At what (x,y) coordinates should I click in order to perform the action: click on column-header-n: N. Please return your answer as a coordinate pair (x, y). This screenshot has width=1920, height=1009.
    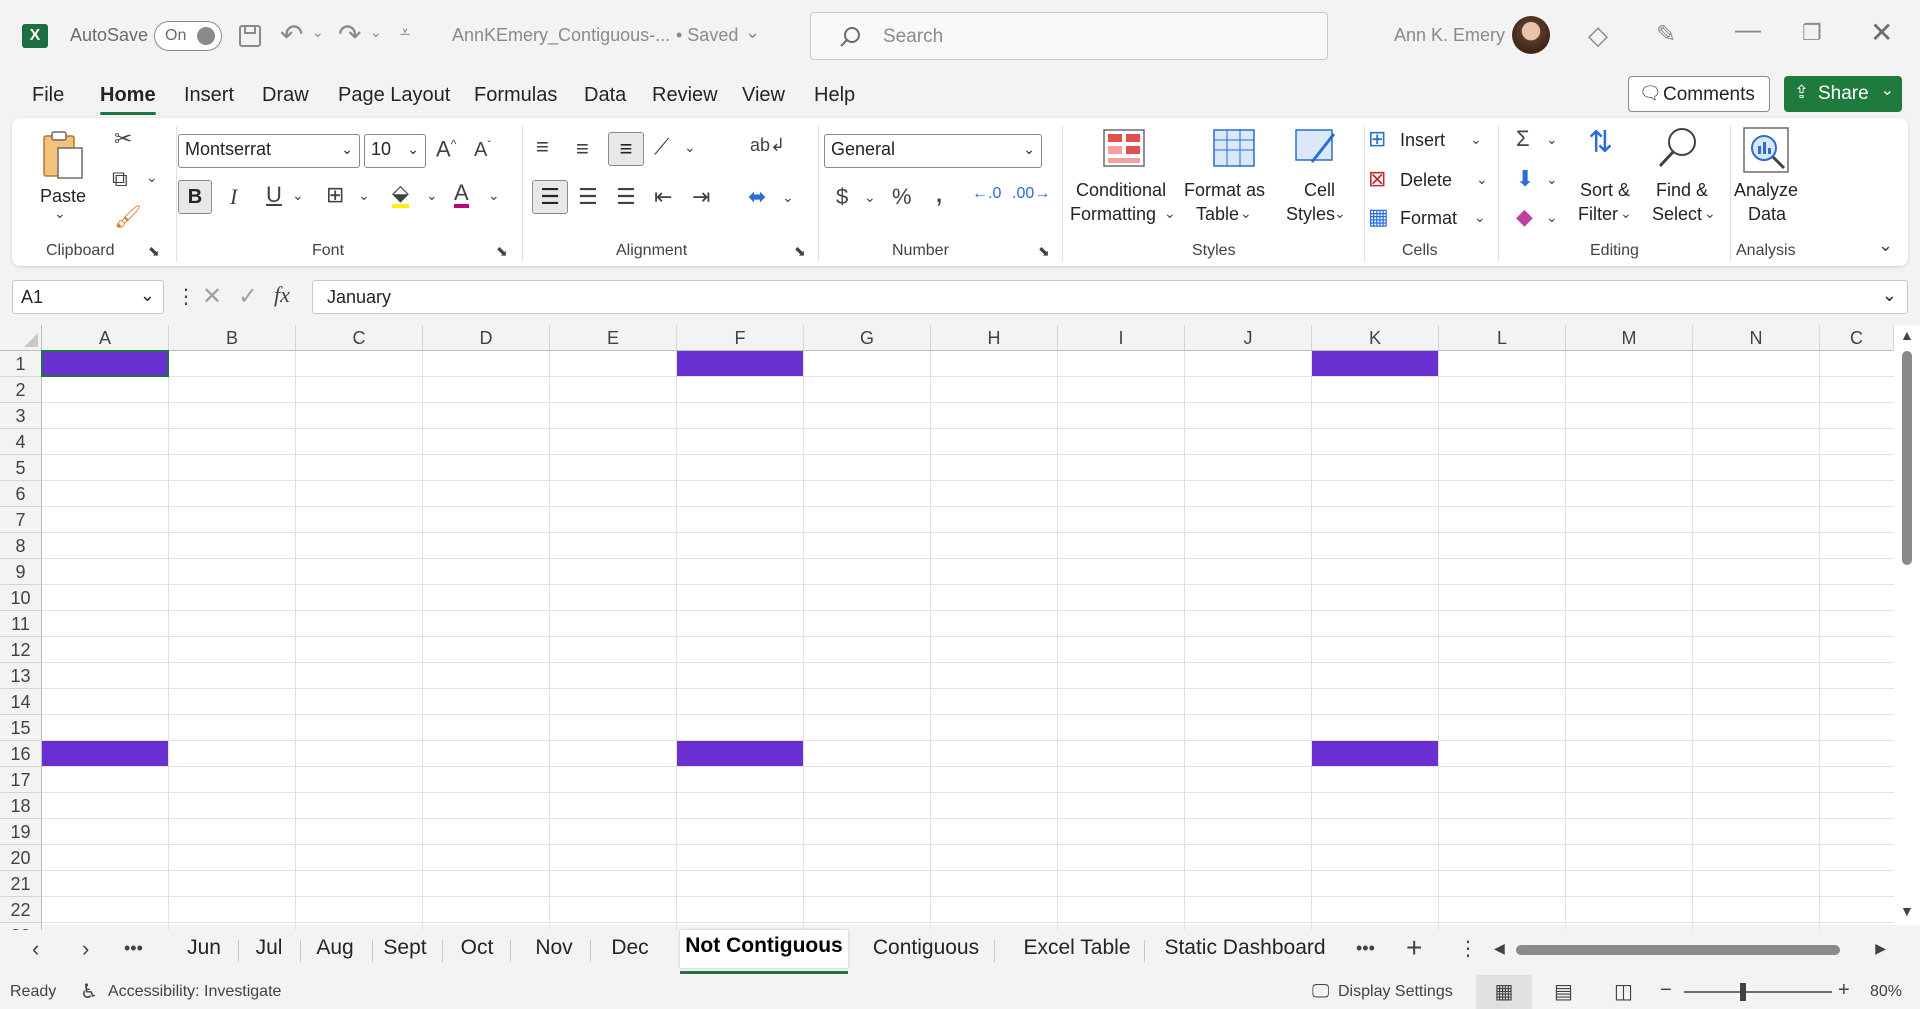
    Looking at the image, I should click on (1756, 338).